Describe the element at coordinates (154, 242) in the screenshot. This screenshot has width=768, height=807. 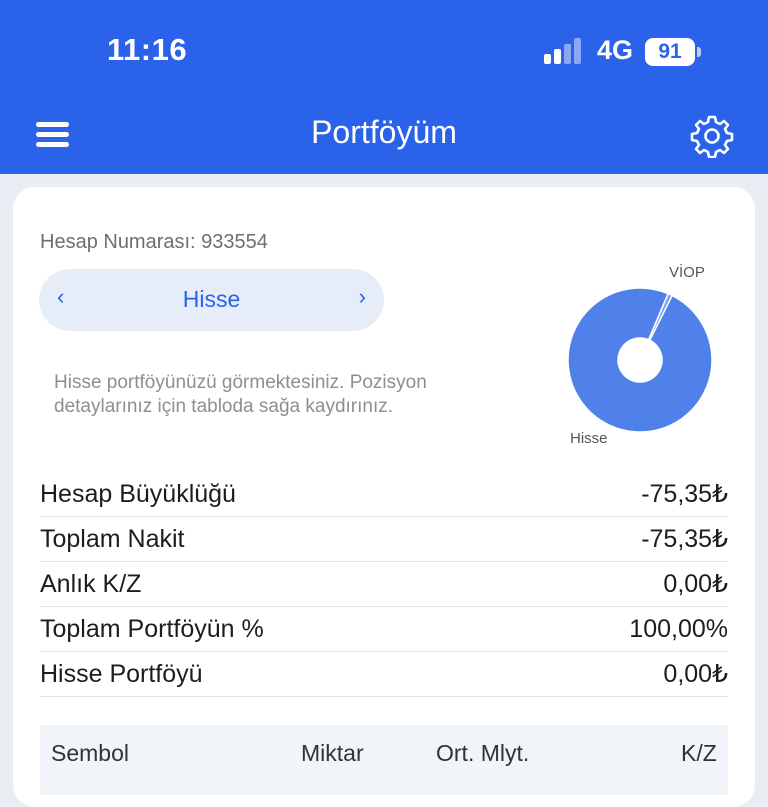
I see `account-number: Hesap Numarası: 933554` at that location.